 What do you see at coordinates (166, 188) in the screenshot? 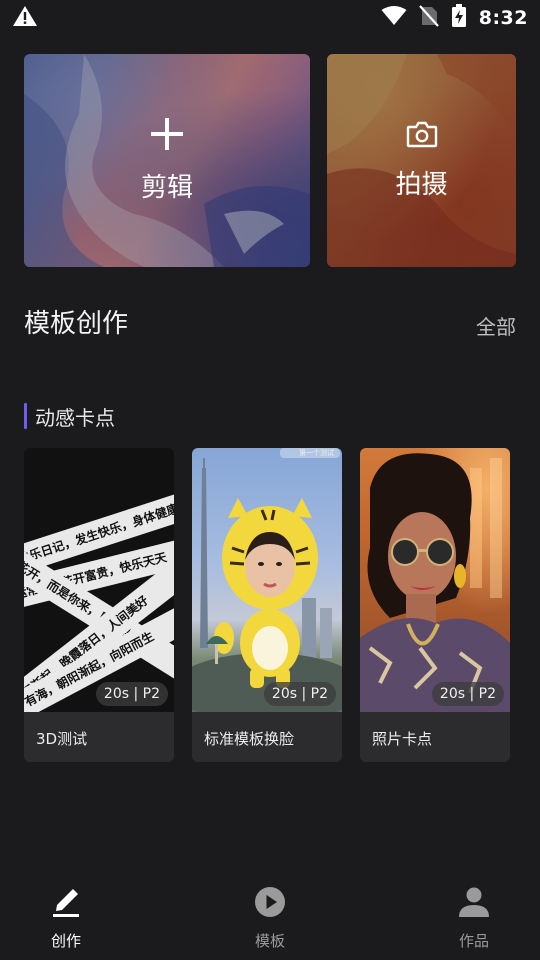
I see `edit-label: 剪辑` at bounding box center [166, 188].